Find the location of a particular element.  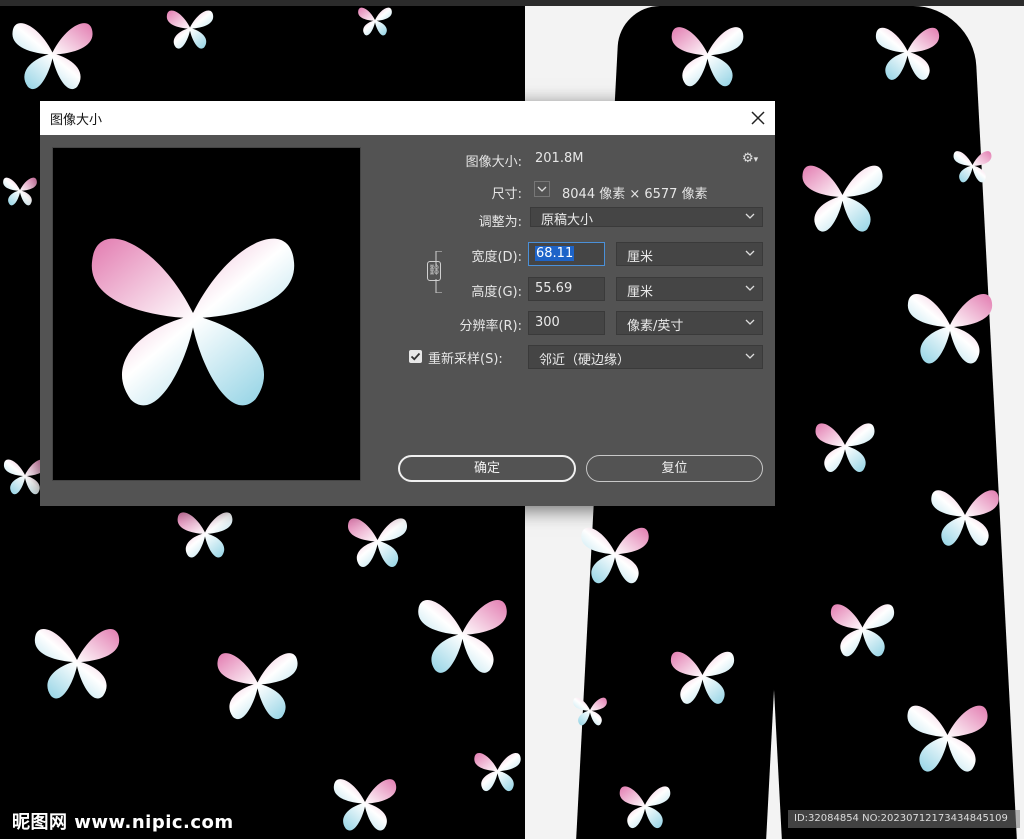

height-unit-value: 厘米 is located at coordinates (640, 292).